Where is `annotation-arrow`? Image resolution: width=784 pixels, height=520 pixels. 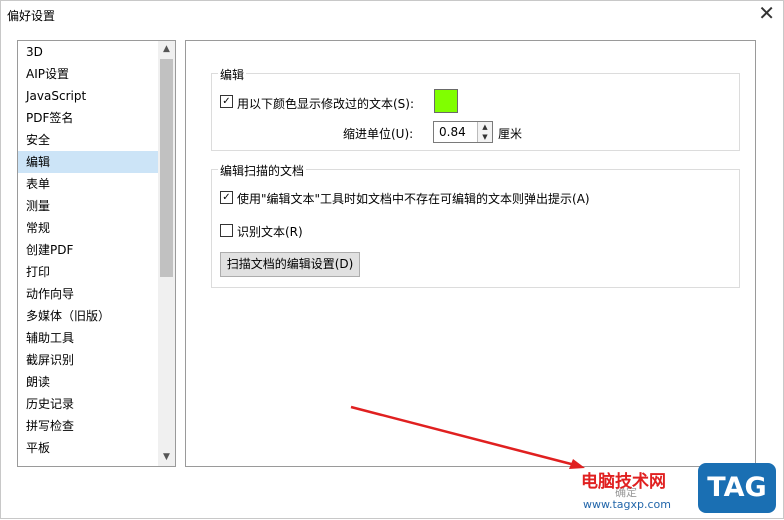
annotation-arrow is located at coordinates (467, 437).